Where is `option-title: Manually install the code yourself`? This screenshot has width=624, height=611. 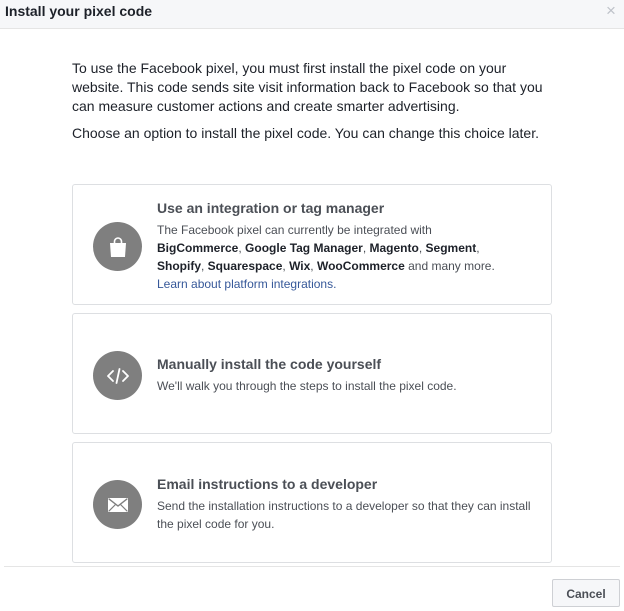
option-title: Manually install the code yourself is located at coordinates (269, 364).